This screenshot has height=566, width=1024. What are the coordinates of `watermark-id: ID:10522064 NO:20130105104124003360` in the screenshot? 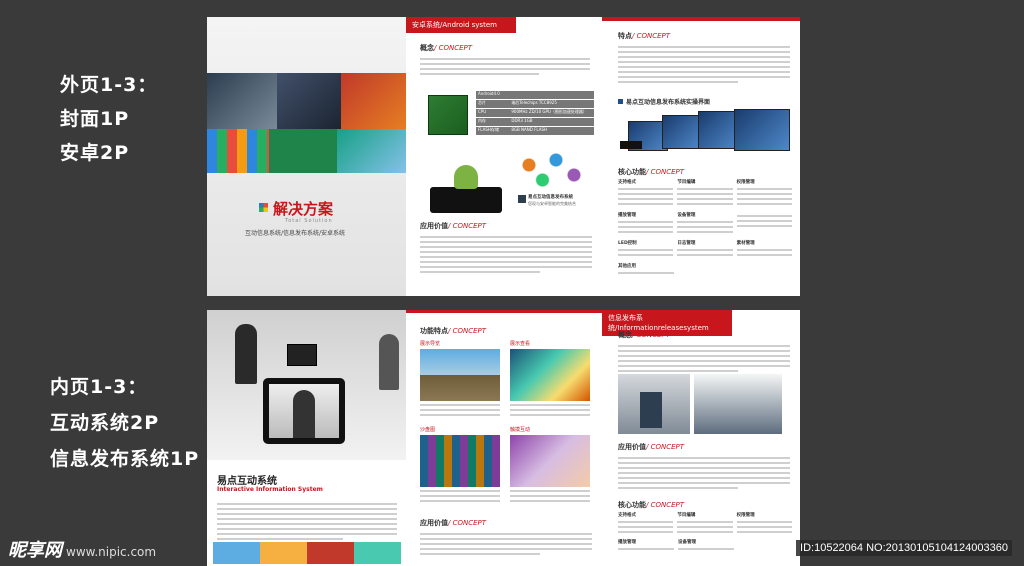 It's located at (904, 548).